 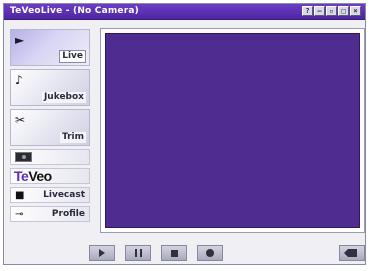 I want to click on play-button, so click(x=102, y=253).